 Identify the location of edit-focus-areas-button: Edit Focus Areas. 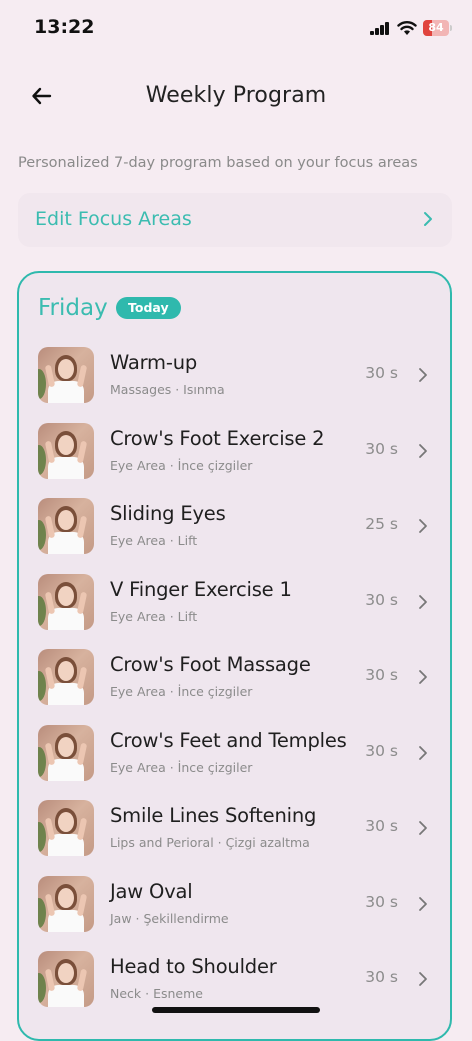
(235, 220).